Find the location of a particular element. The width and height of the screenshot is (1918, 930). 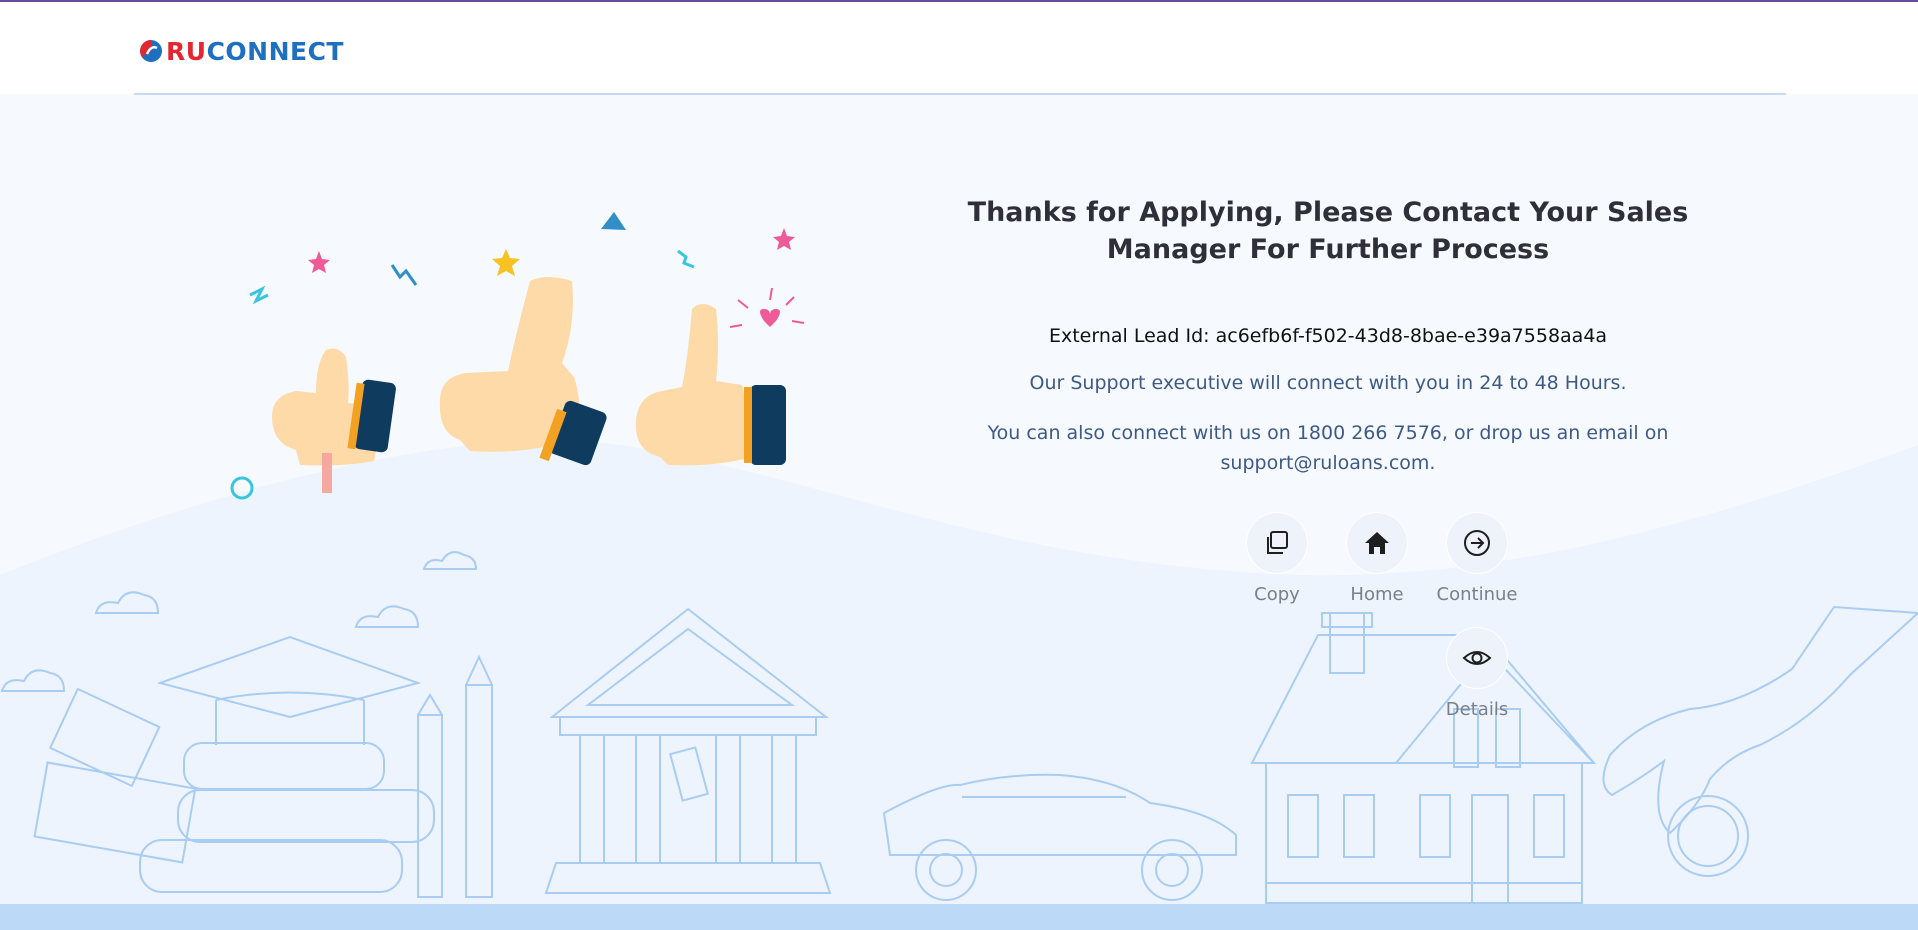

ruconnect-logo-icon is located at coordinates (151, 51).